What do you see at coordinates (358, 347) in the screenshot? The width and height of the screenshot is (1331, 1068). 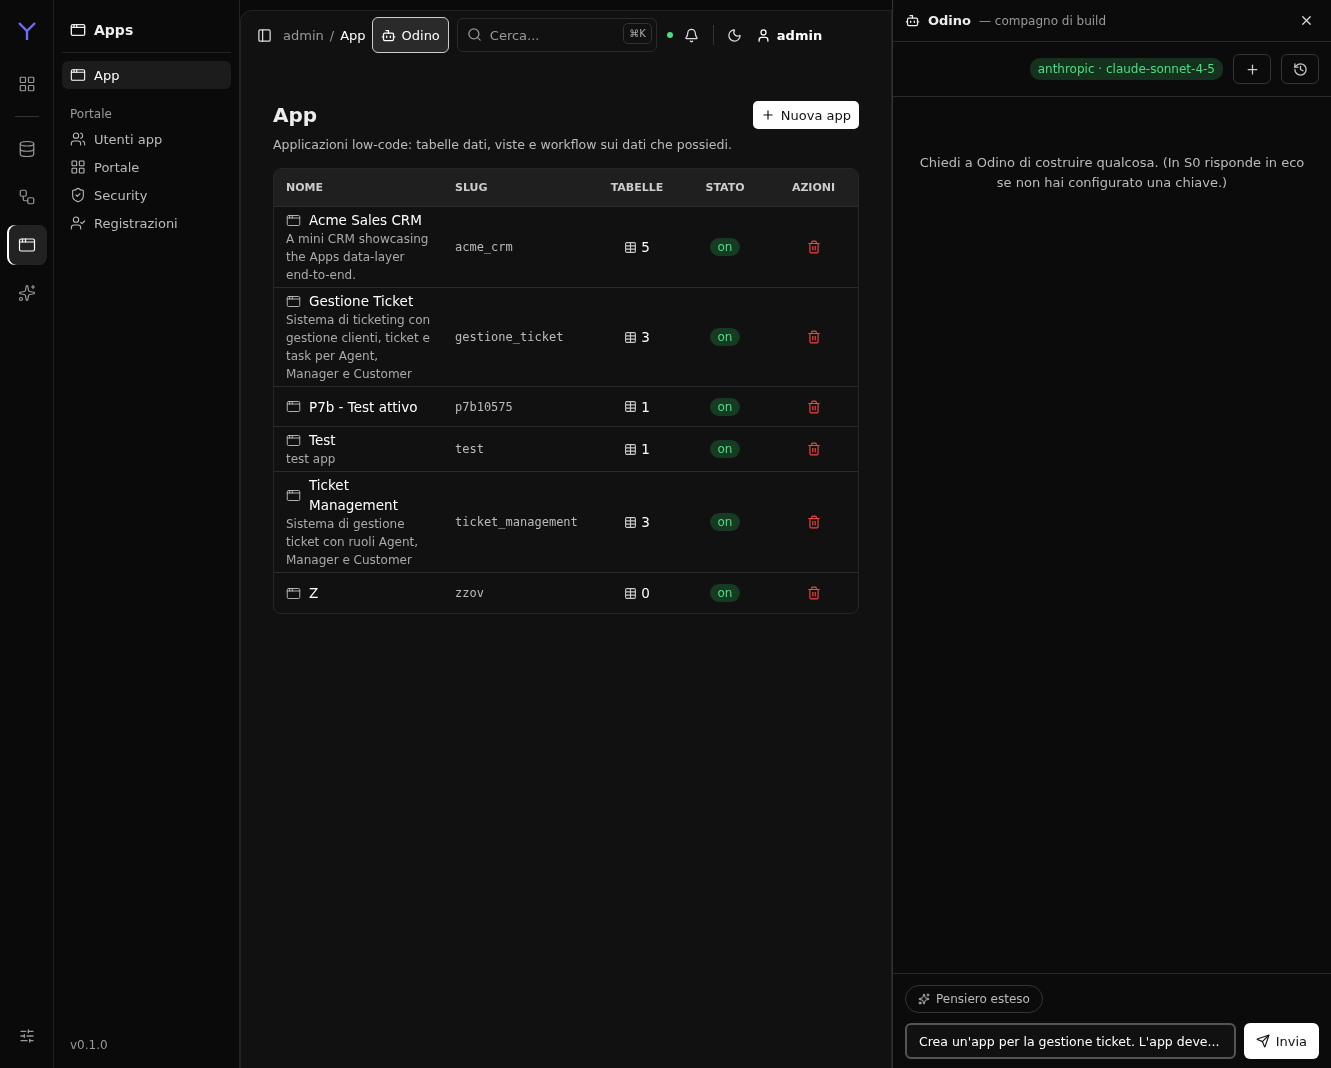 I see `app-description: Sistema di ticketing con gestione clienti, ticket e task per Agent, Manager e Customer` at bounding box center [358, 347].